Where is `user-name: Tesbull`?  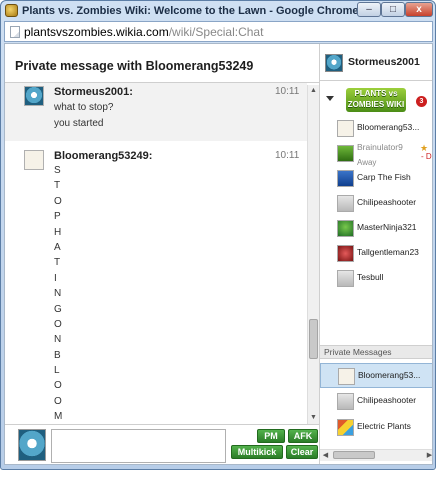
user-name: Tesbull is located at coordinates (370, 277).